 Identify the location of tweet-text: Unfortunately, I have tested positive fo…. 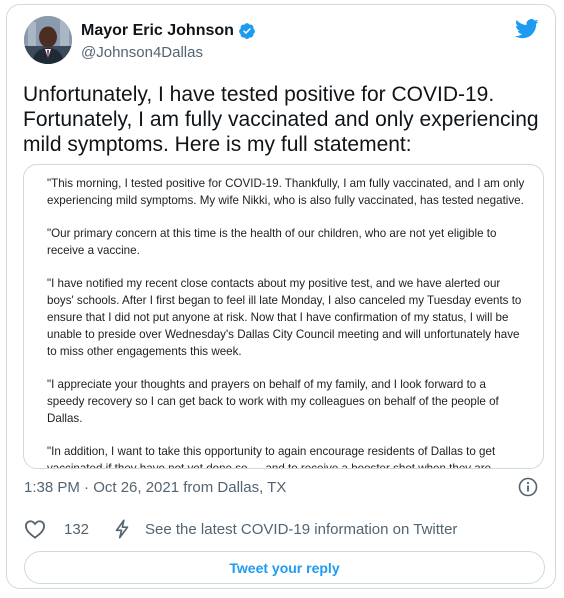
(281, 119).